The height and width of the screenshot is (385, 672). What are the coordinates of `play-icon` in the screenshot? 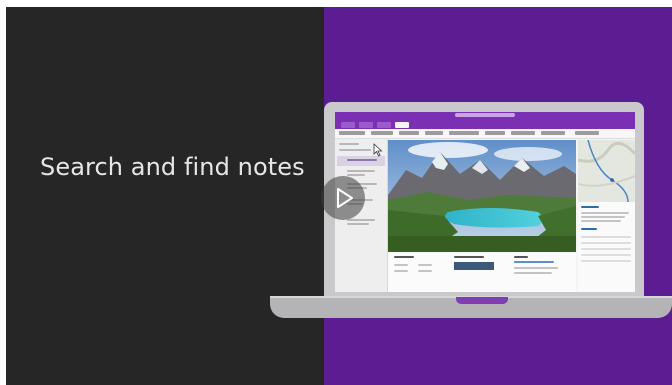 It's located at (345, 198).